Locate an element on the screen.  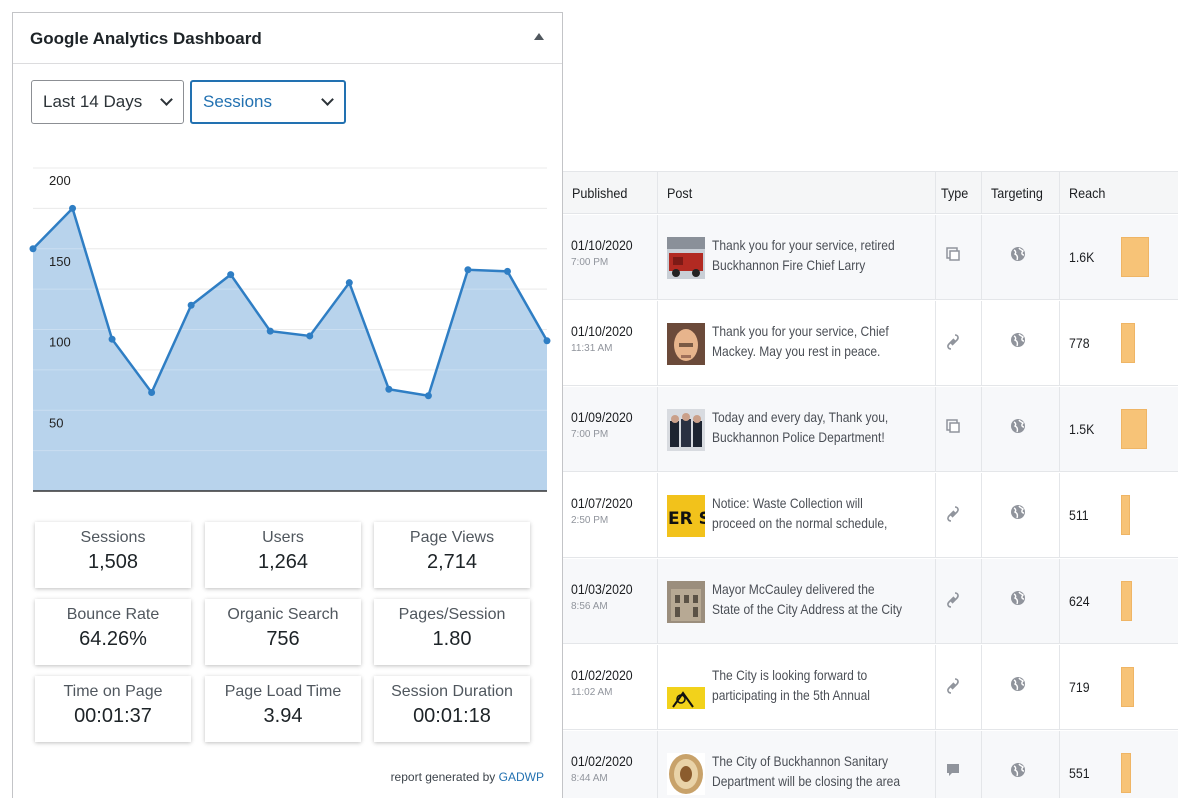
gadwp-link: GADWP is located at coordinates (521, 777).